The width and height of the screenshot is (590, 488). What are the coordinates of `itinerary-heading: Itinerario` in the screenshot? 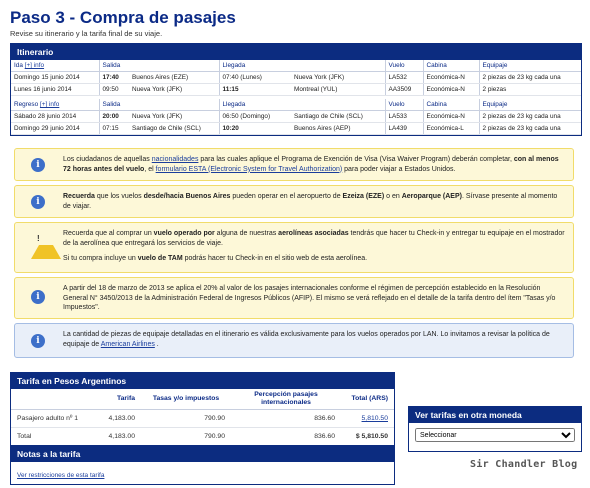 It's located at (296, 52).